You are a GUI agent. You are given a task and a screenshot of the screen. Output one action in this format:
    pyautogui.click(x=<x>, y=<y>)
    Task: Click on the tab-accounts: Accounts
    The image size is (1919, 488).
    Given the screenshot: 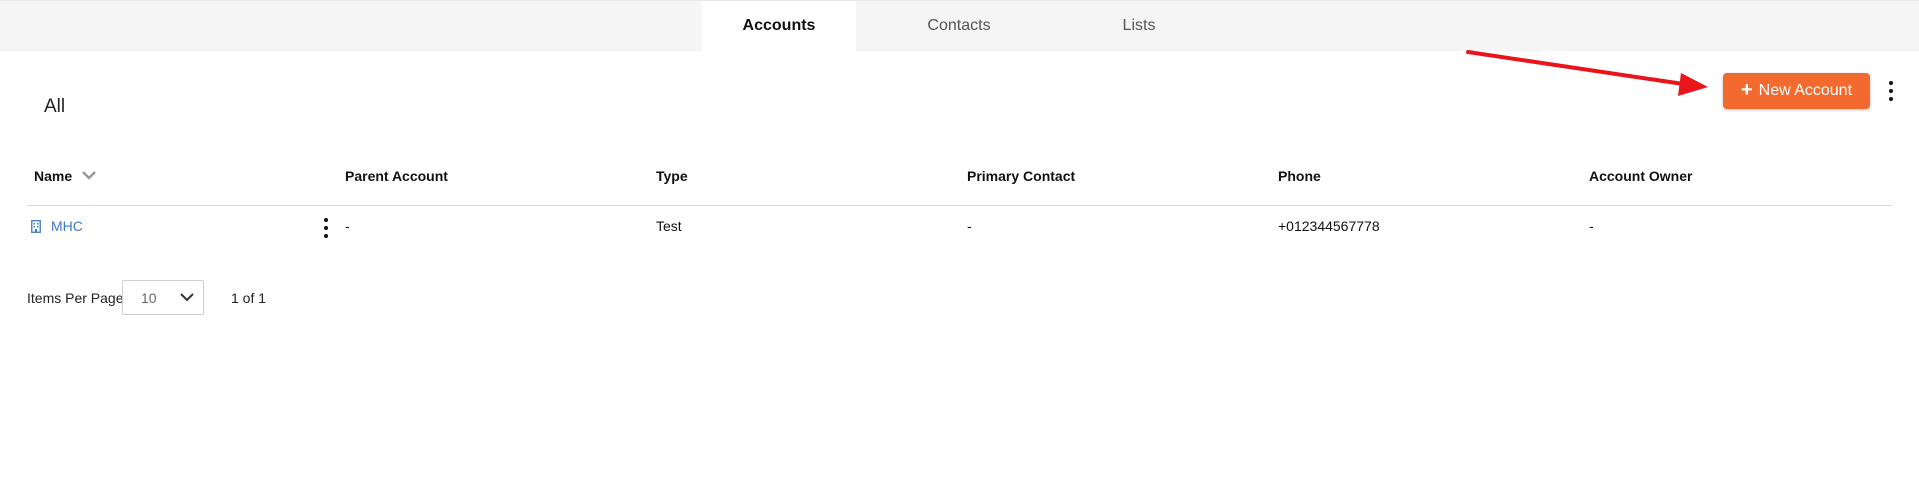 What is the action you would take?
    pyautogui.click(x=779, y=26)
    